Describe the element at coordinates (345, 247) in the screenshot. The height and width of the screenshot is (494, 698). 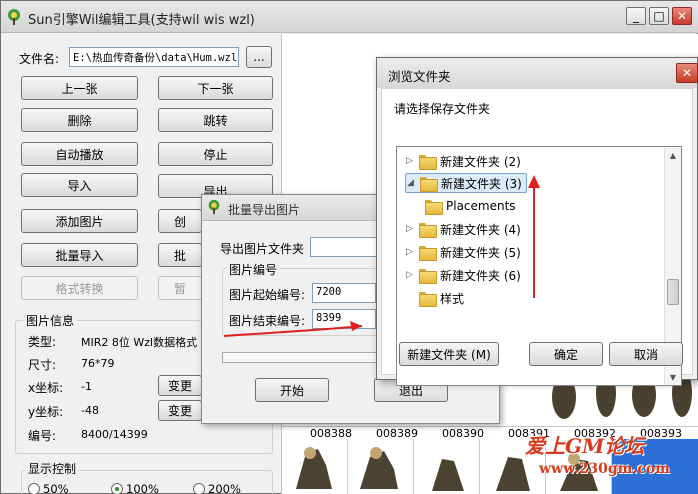
I see `export-folder-input` at that location.